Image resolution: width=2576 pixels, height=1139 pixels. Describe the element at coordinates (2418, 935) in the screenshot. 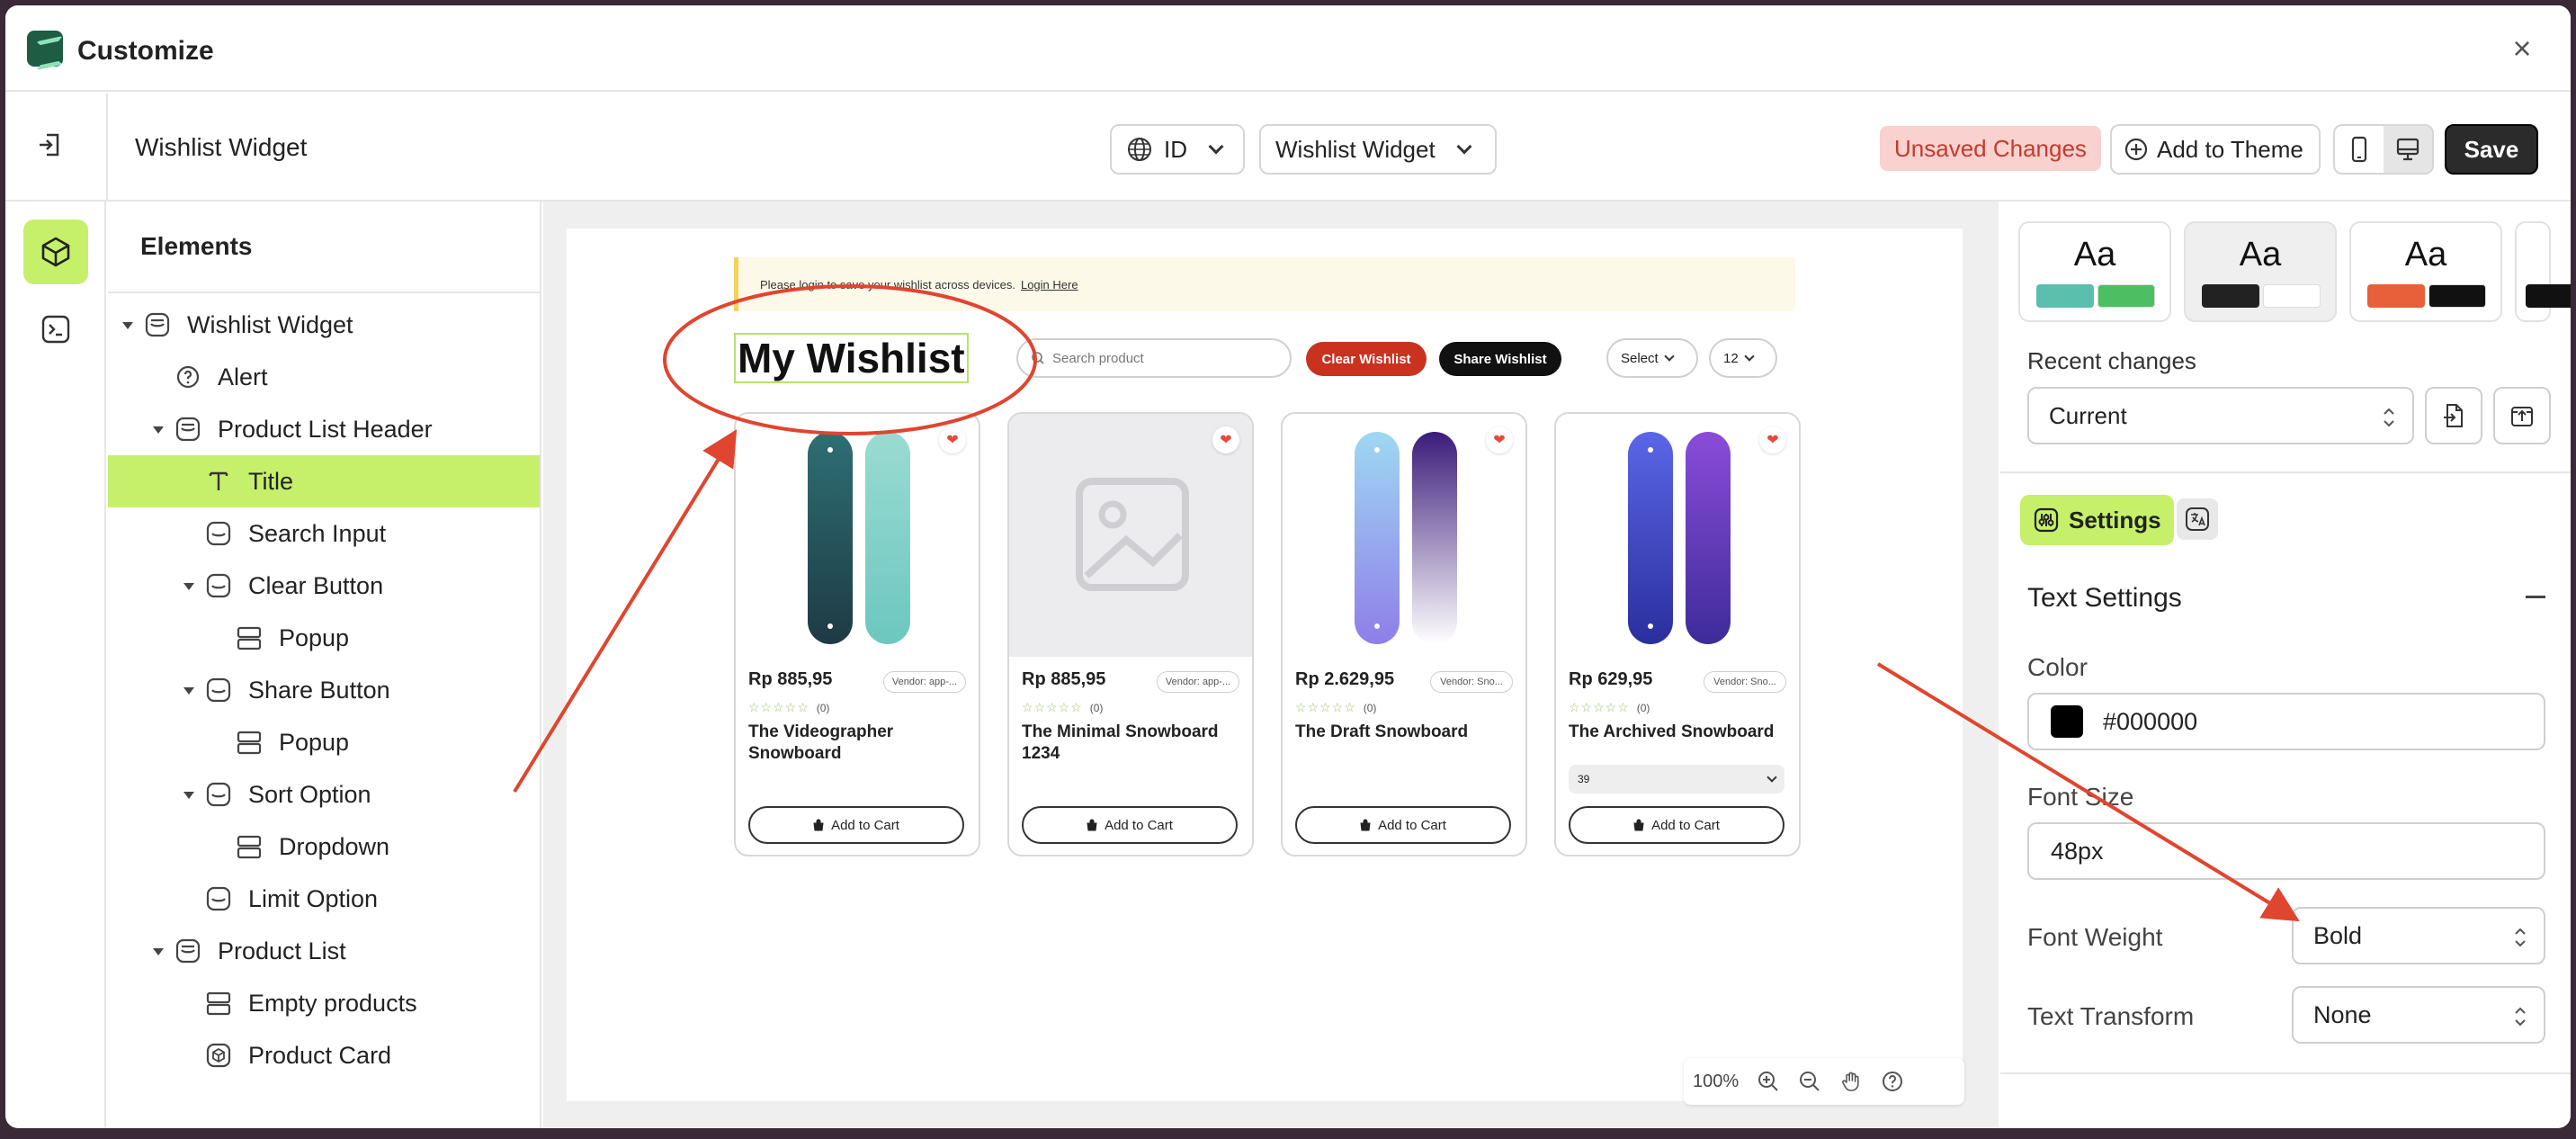

I see `font-weight-select: Bold` at that location.